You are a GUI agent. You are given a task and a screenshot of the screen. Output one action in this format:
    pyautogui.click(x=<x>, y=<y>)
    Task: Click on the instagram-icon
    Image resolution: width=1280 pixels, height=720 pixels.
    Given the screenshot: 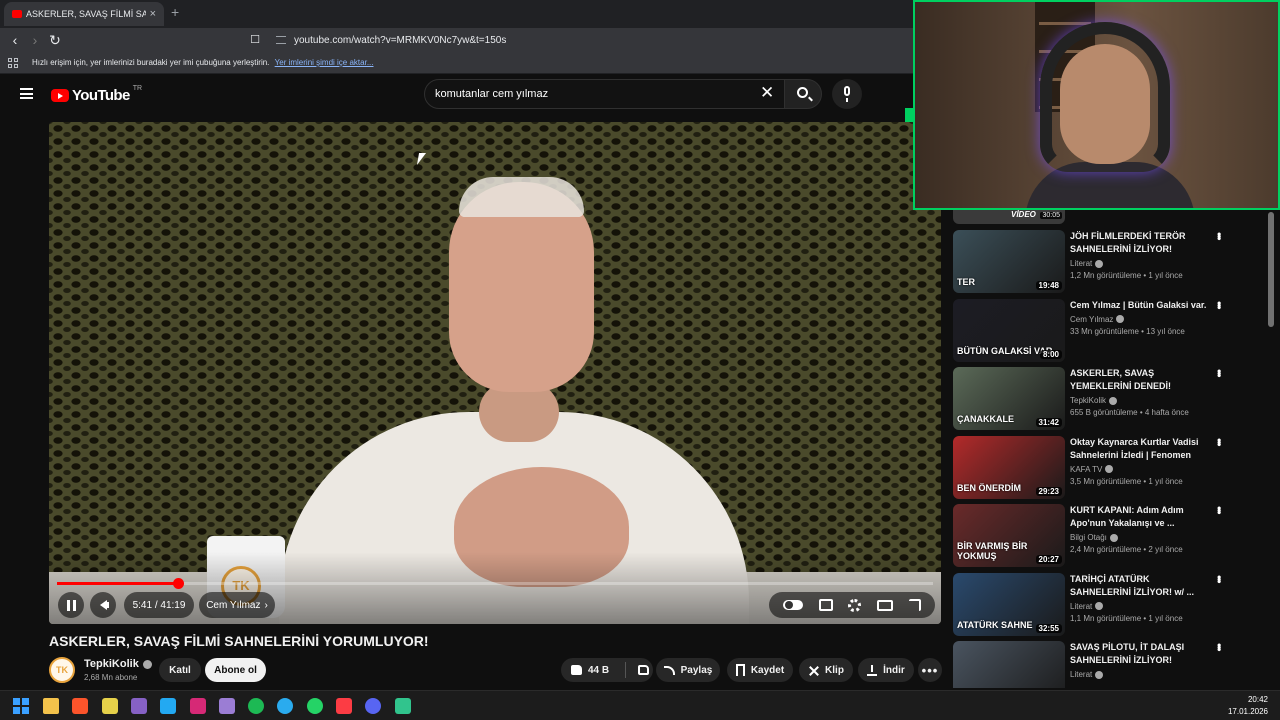 What is the action you would take?
    pyautogui.click(x=197, y=706)
    